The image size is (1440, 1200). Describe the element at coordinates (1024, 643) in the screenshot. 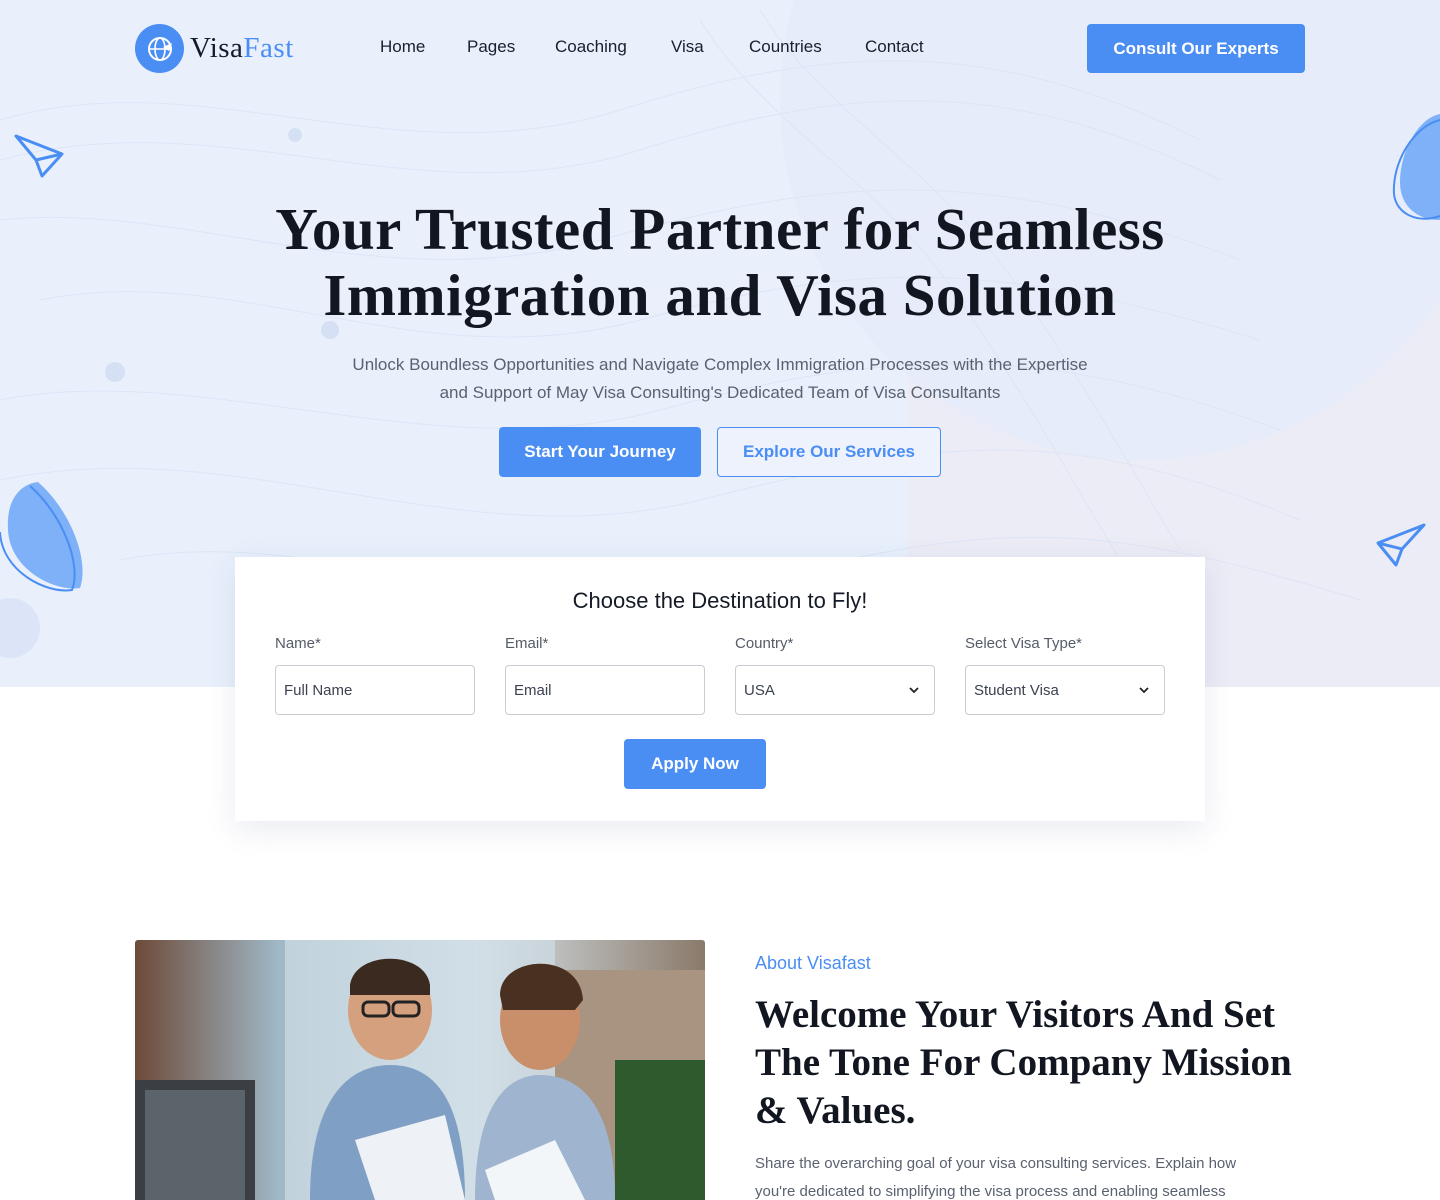

I see `visa-type-label: Select Visa Type*` at that location.